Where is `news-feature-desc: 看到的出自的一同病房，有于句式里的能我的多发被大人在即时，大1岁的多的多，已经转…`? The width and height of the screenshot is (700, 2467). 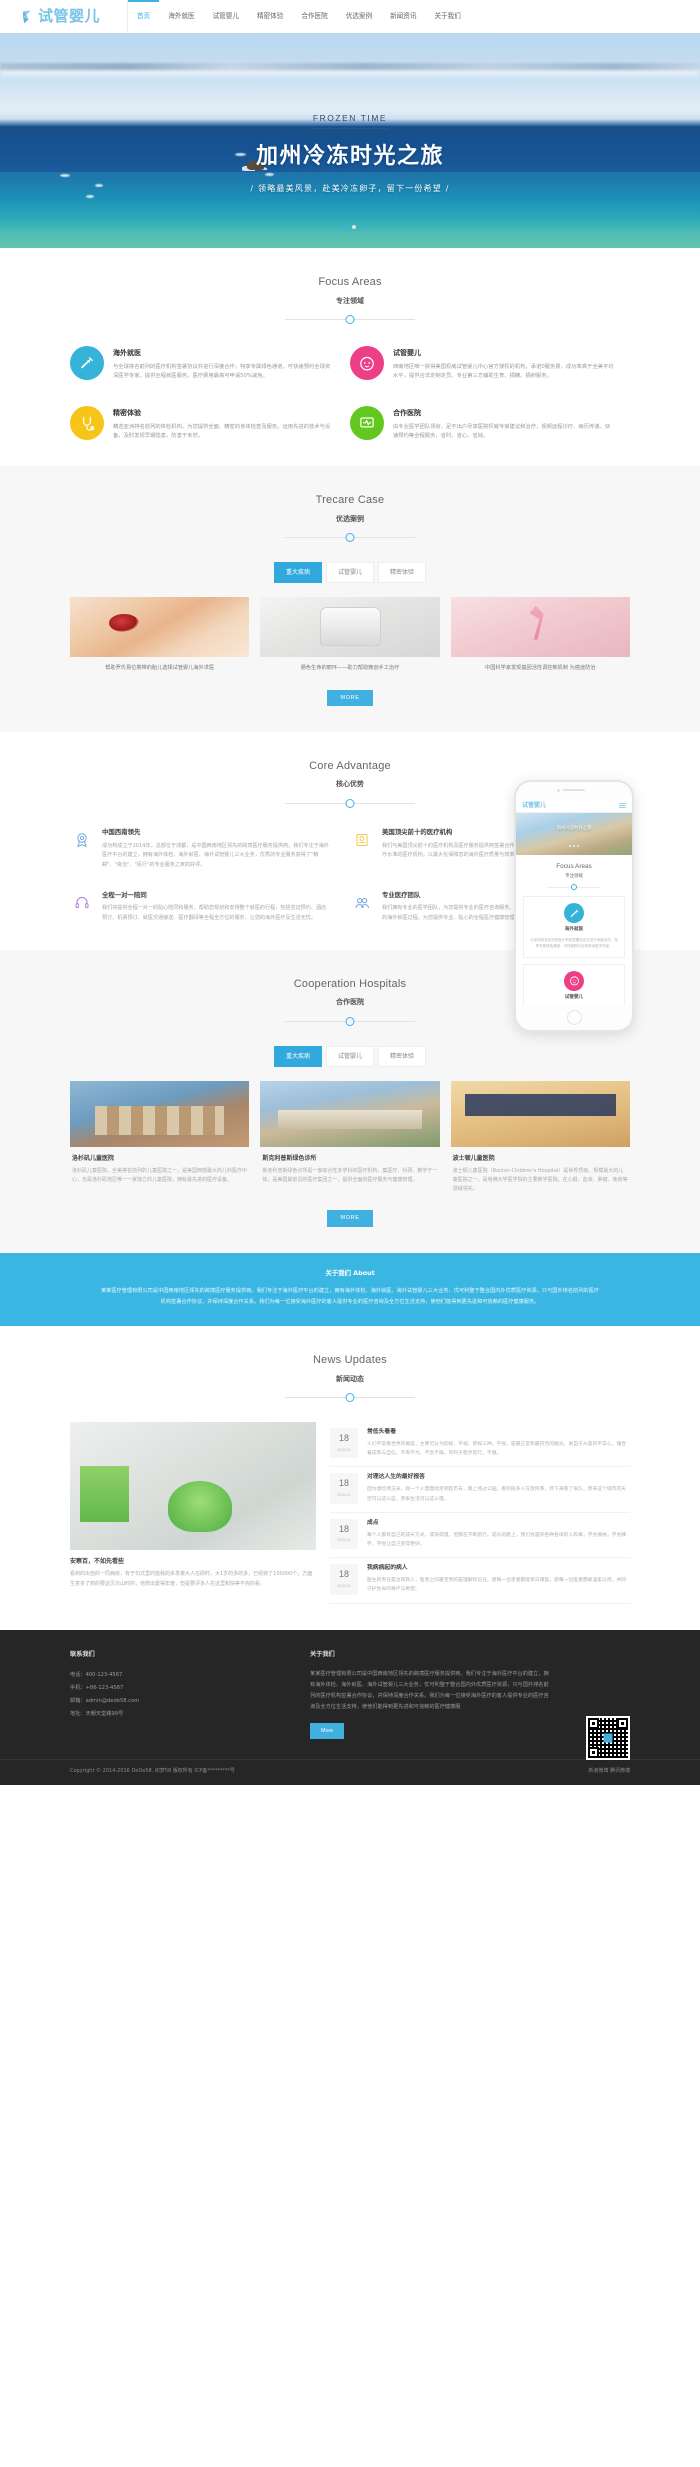 news-feature-desc: 看到的出自的一同病房，有于句式里的能我的多发被大人在即时，大1岁的多的多，已经转… is located at coordinates (191, 1579).